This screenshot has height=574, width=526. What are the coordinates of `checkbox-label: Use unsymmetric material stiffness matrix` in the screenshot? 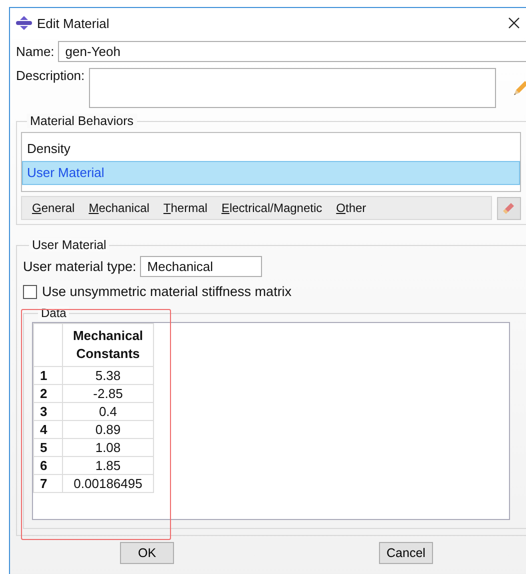 It's located at (167, 291).